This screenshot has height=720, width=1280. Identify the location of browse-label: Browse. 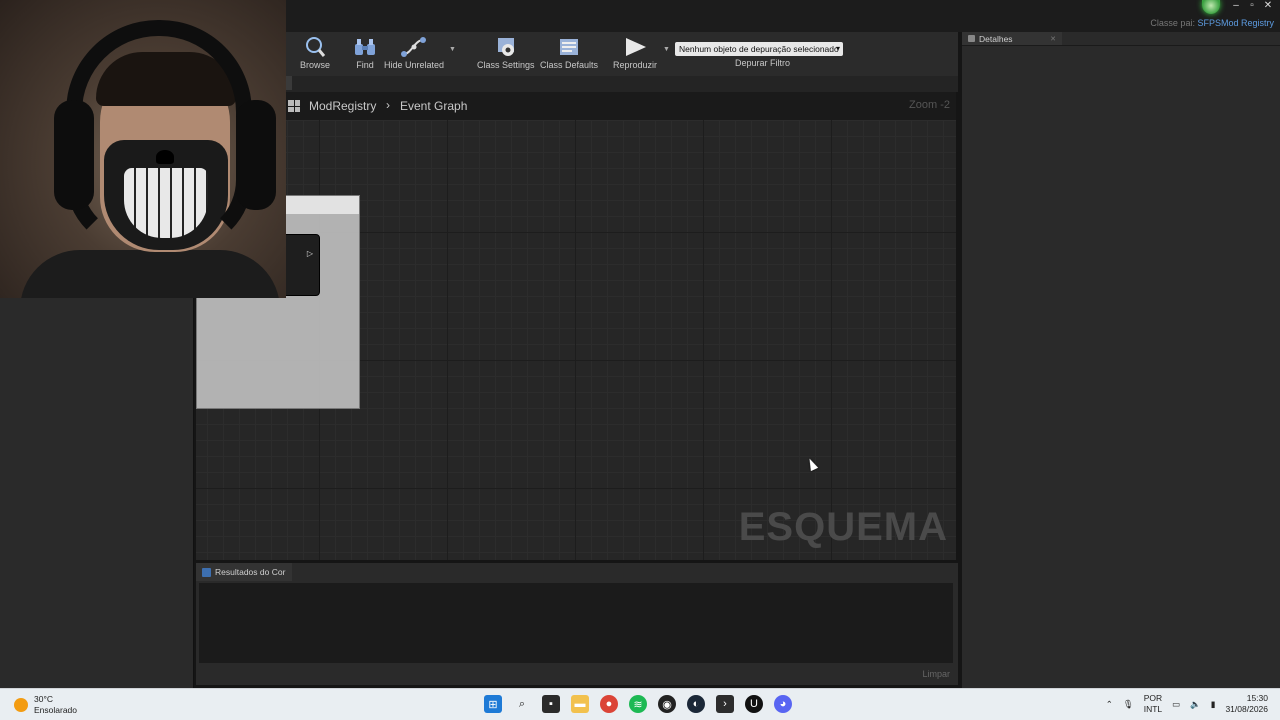
(315, 65).